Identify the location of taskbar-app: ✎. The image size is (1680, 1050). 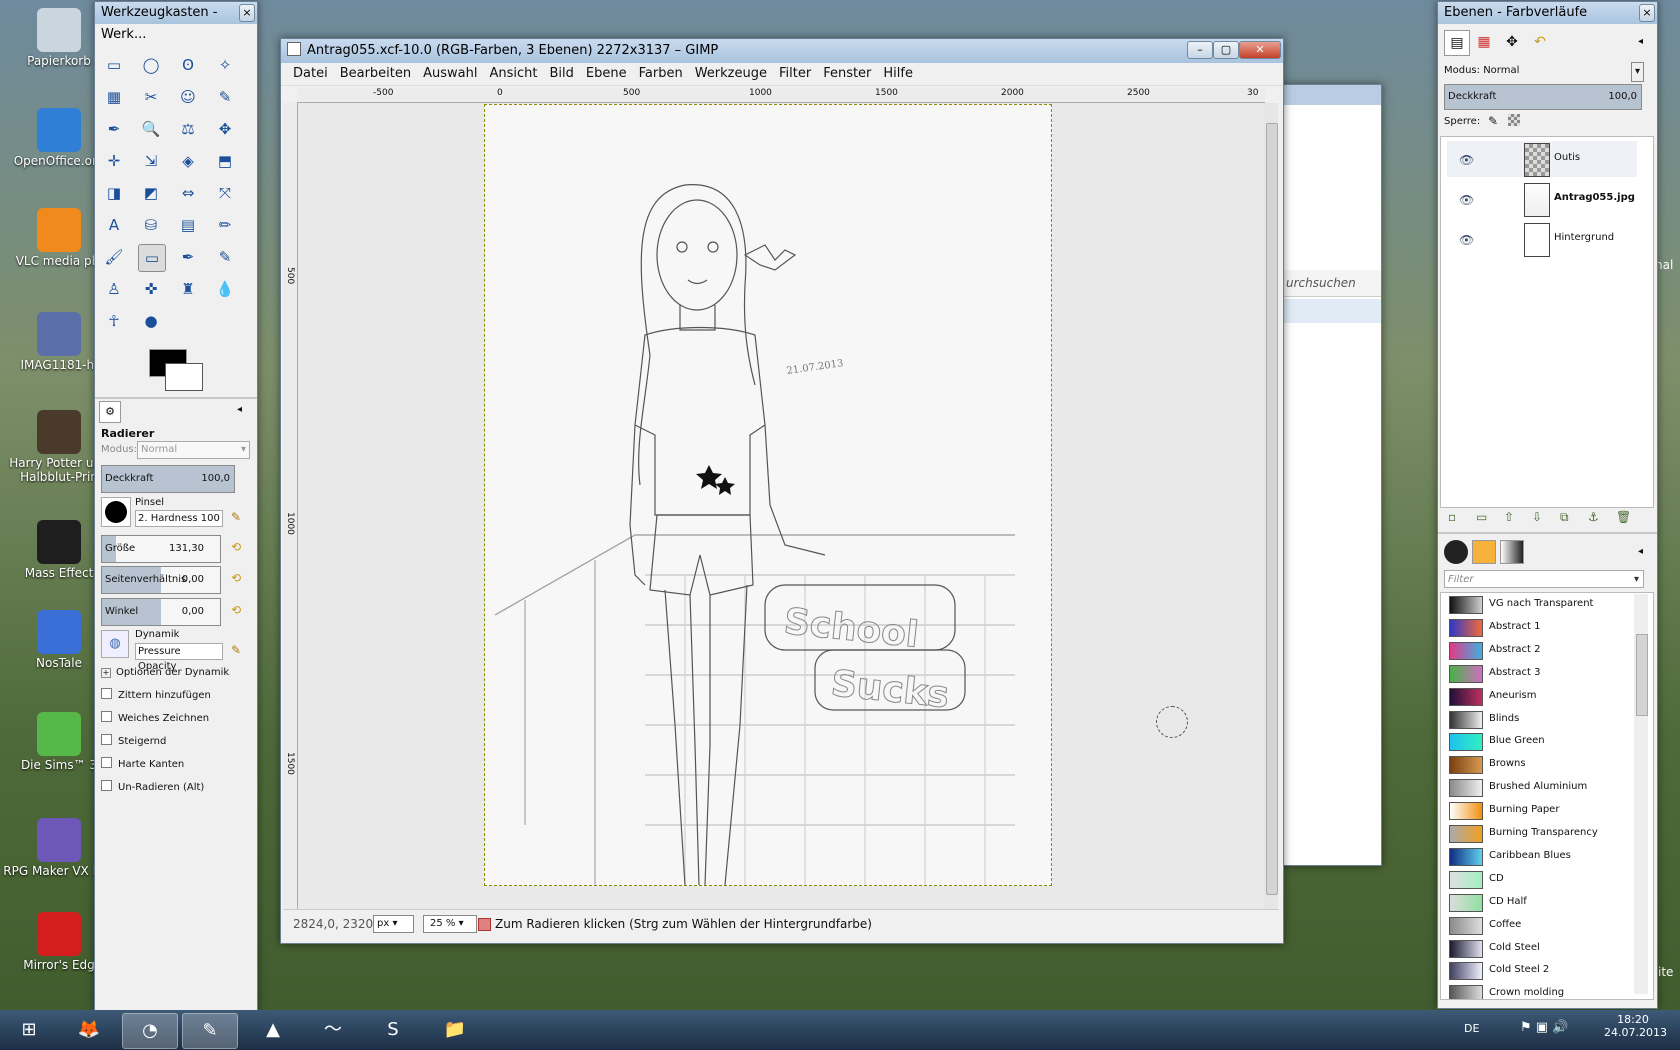
(210, 1031).